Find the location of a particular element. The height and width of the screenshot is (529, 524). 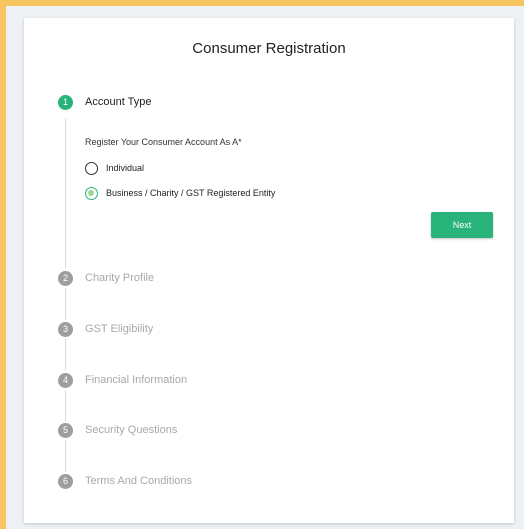

step-label: Terms And Conditions is located at coordinates (138, 481).